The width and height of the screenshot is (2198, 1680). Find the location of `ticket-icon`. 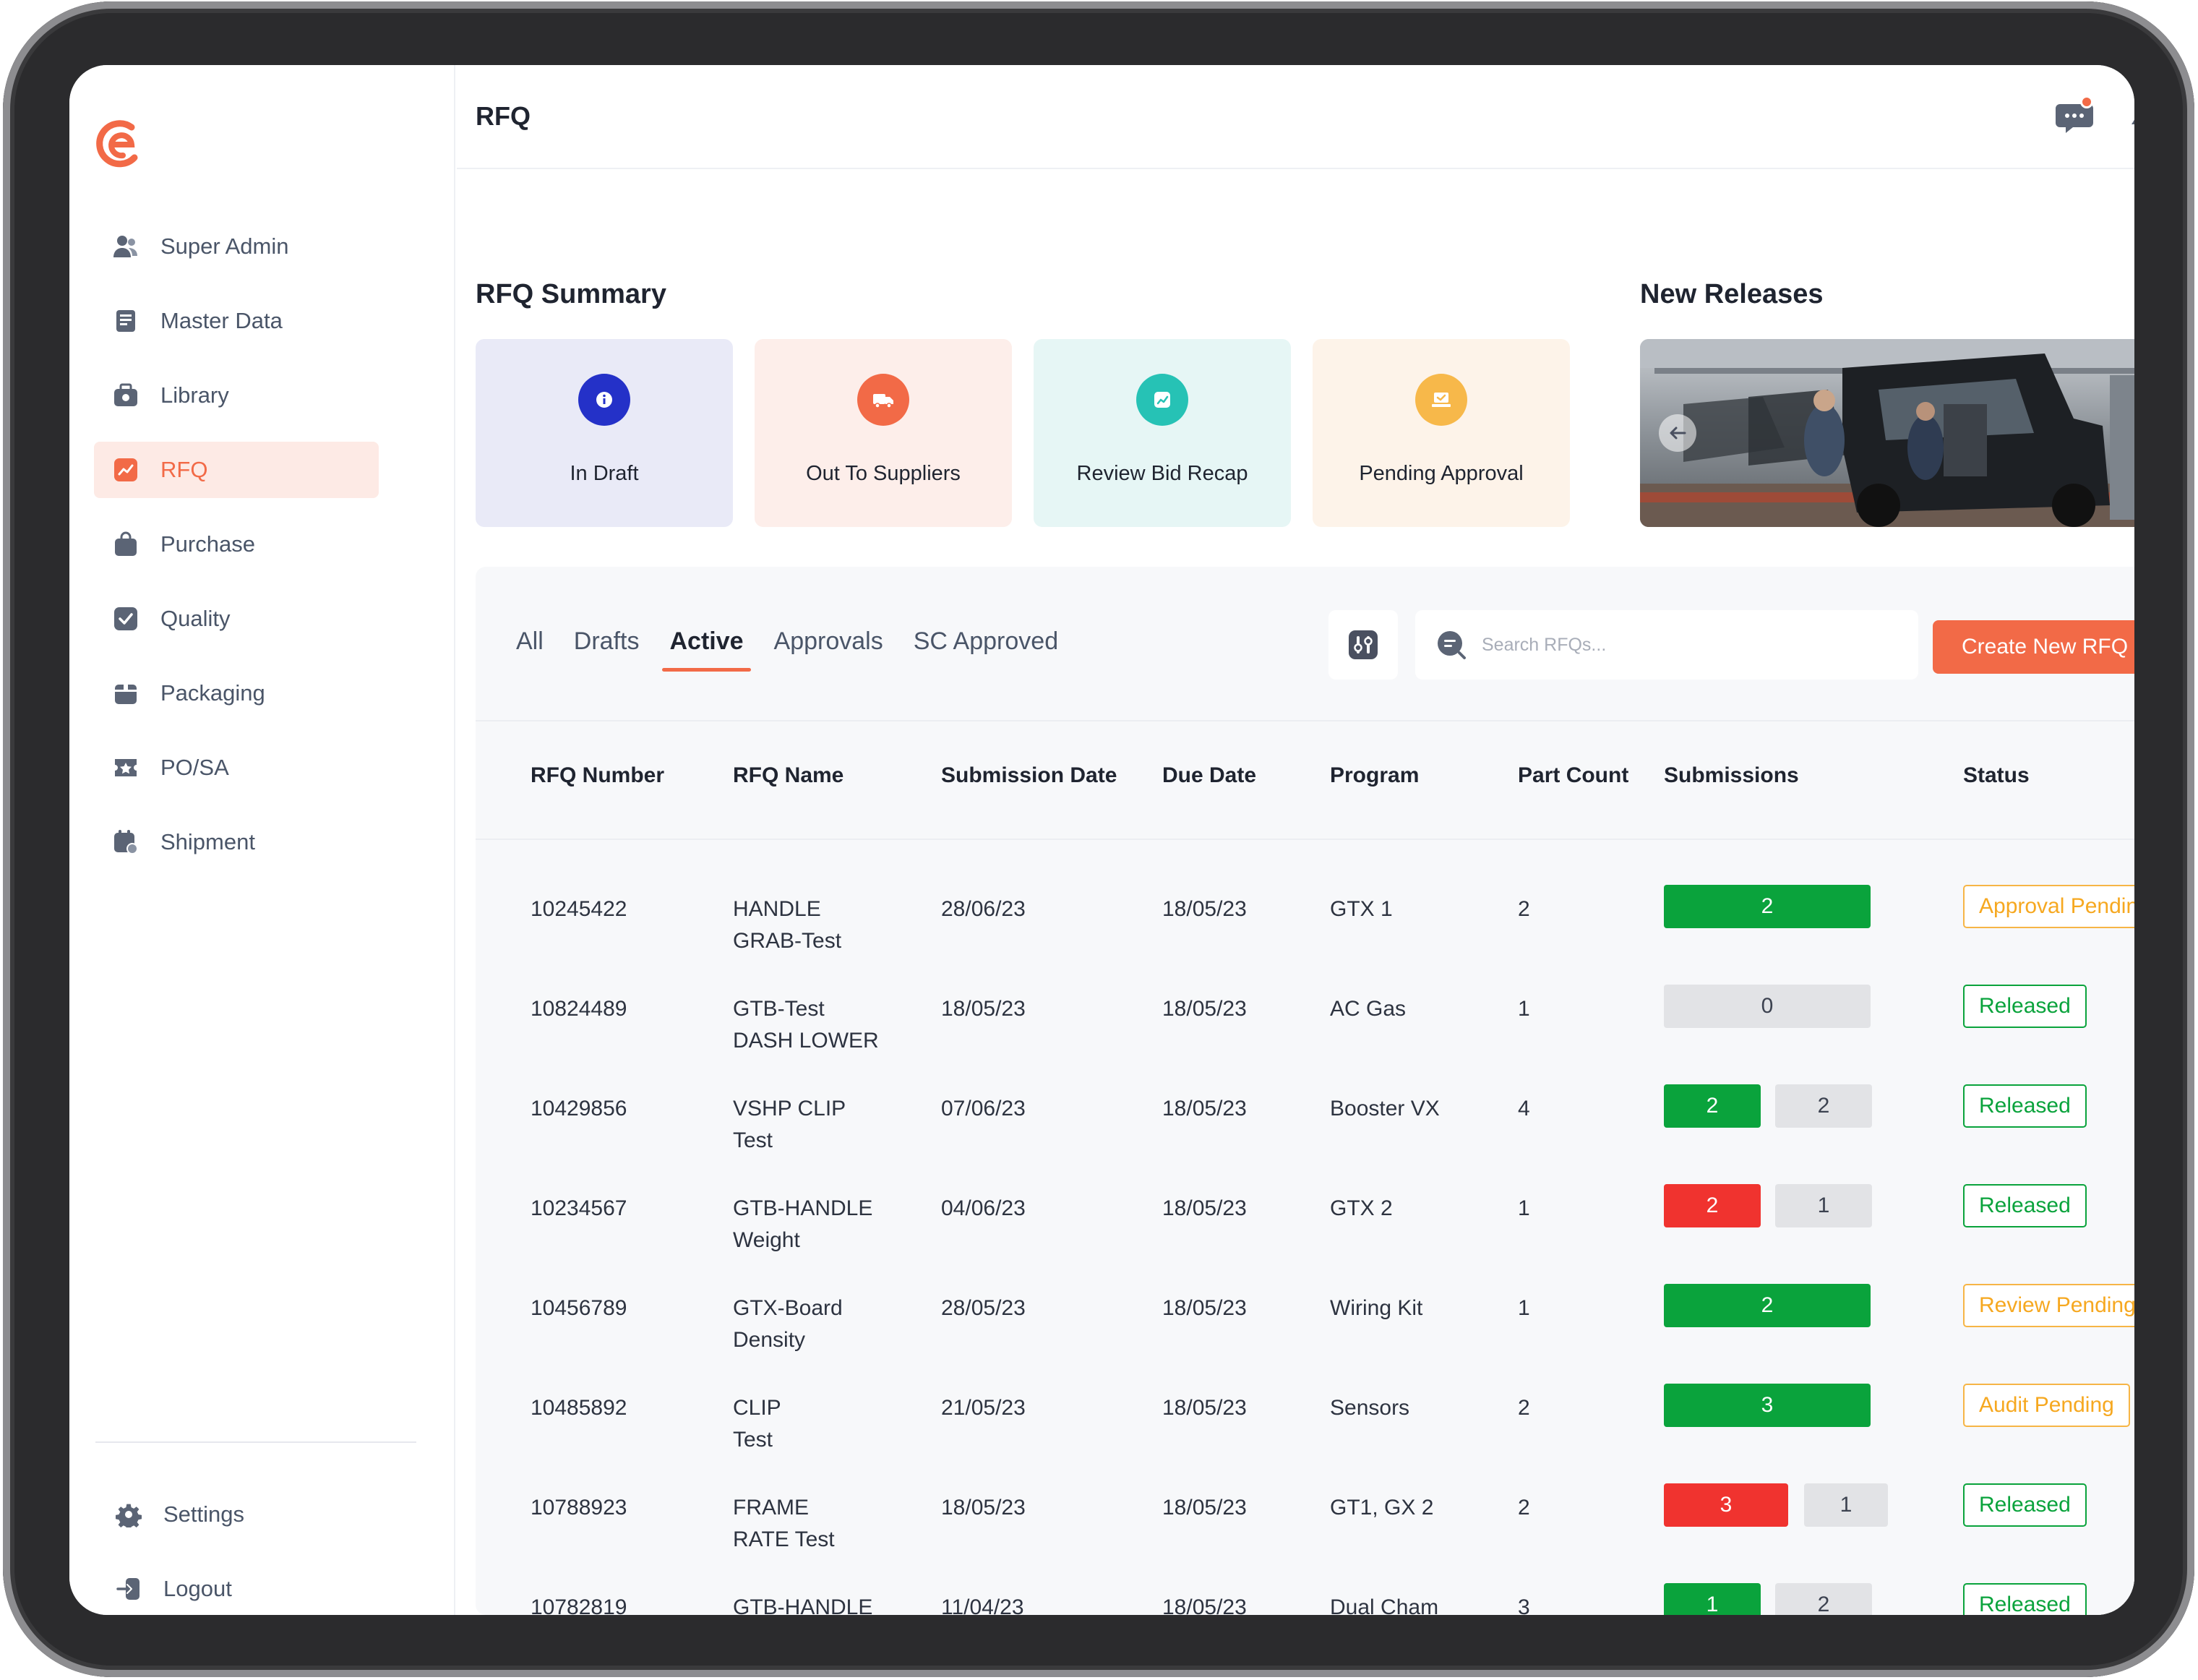

ticket-icon is located at coordinates (125, 767).